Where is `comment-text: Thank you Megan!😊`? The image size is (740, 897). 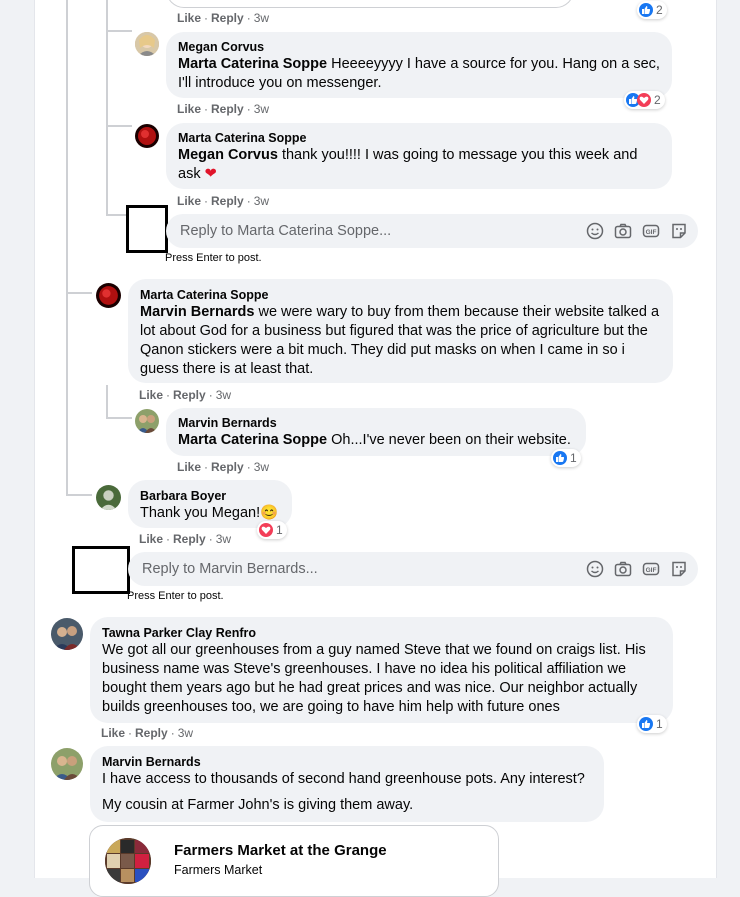 comment-text: Thank you Megan!😊 is located at coordinates (209, 513).